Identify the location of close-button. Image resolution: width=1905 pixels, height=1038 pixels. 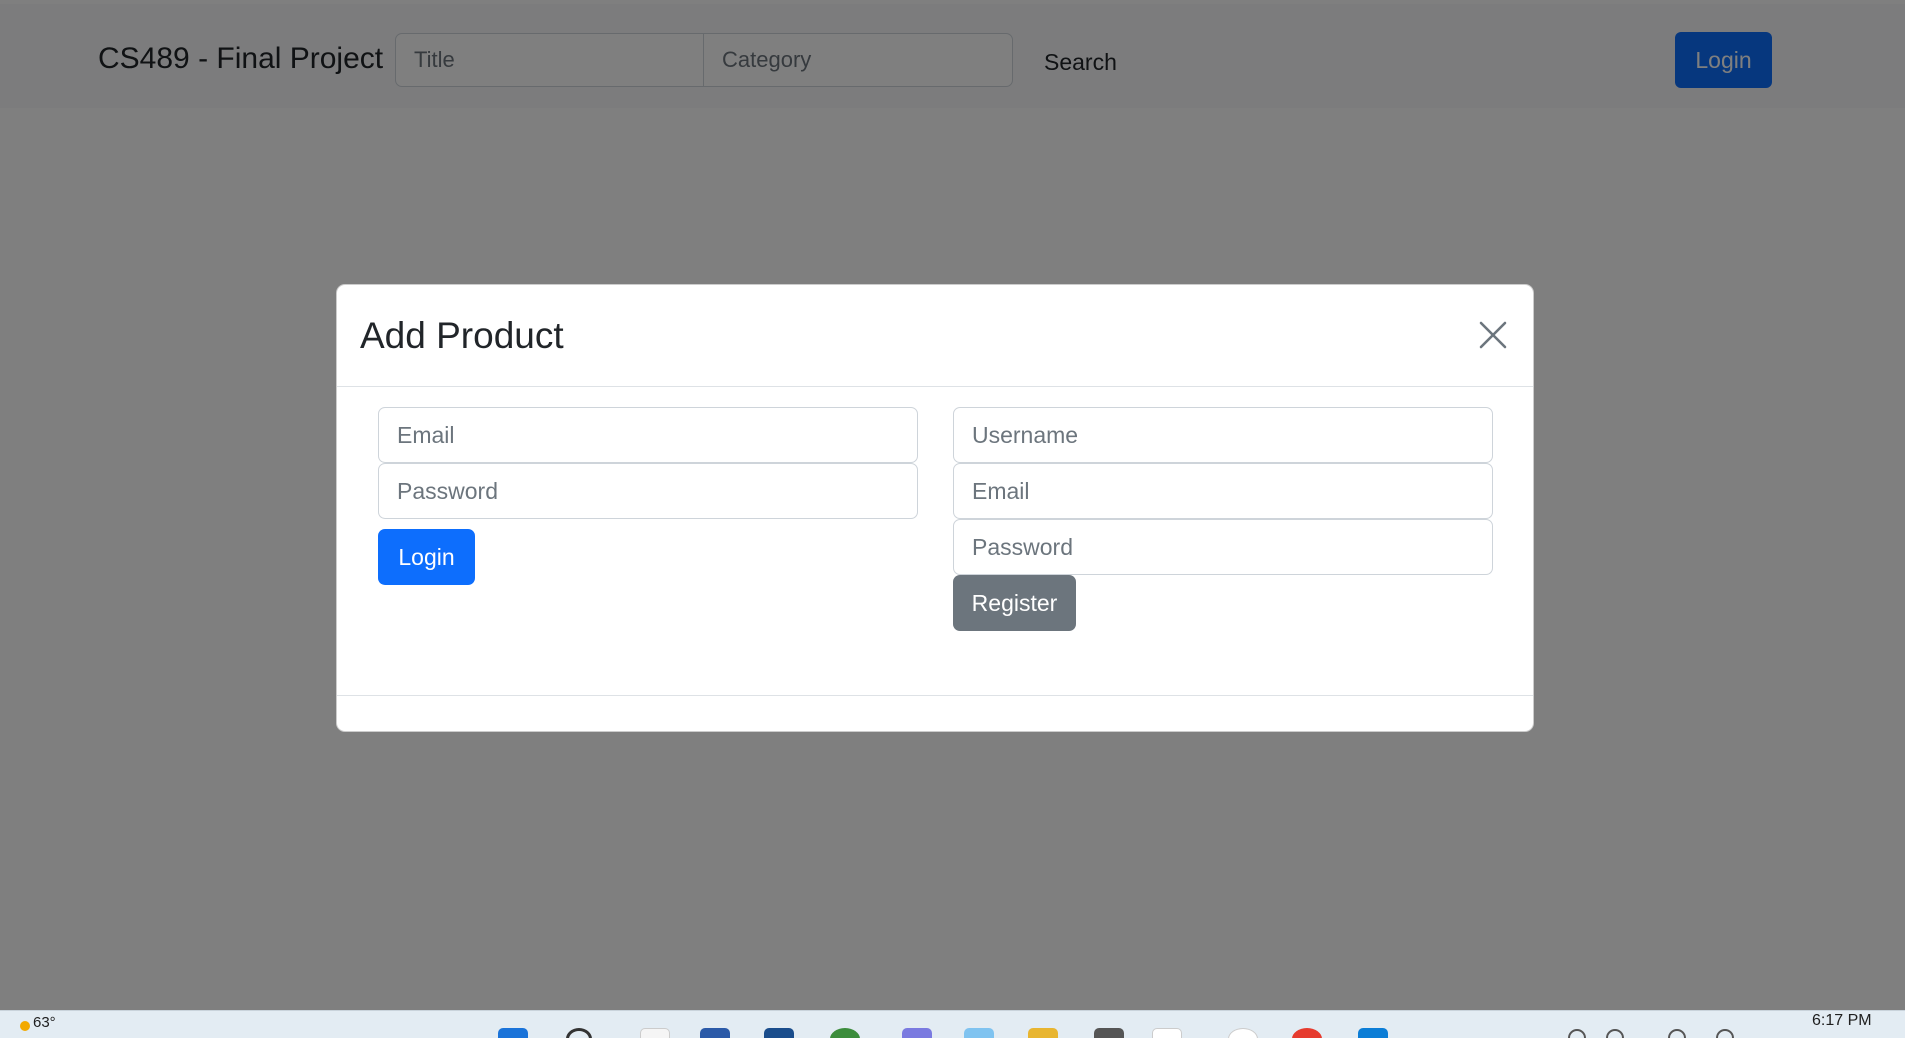
(1493, 335).